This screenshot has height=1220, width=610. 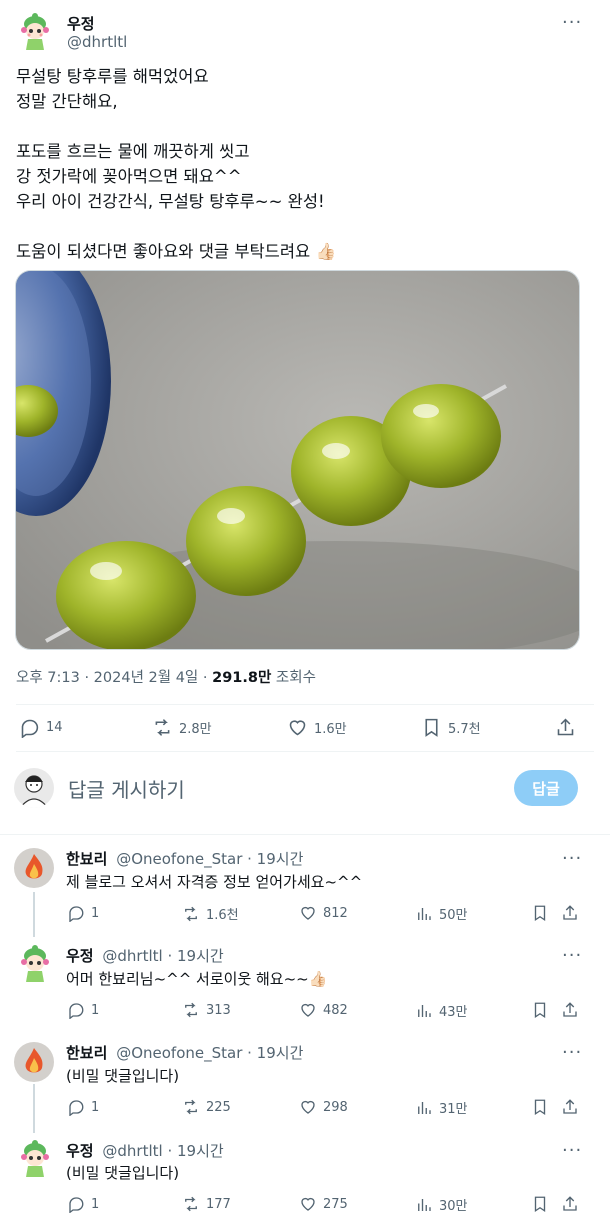 What do you see at coordinates (54, 727) in the screenshot?
I see `reply-count: 14` at bounding box center [54, 727].